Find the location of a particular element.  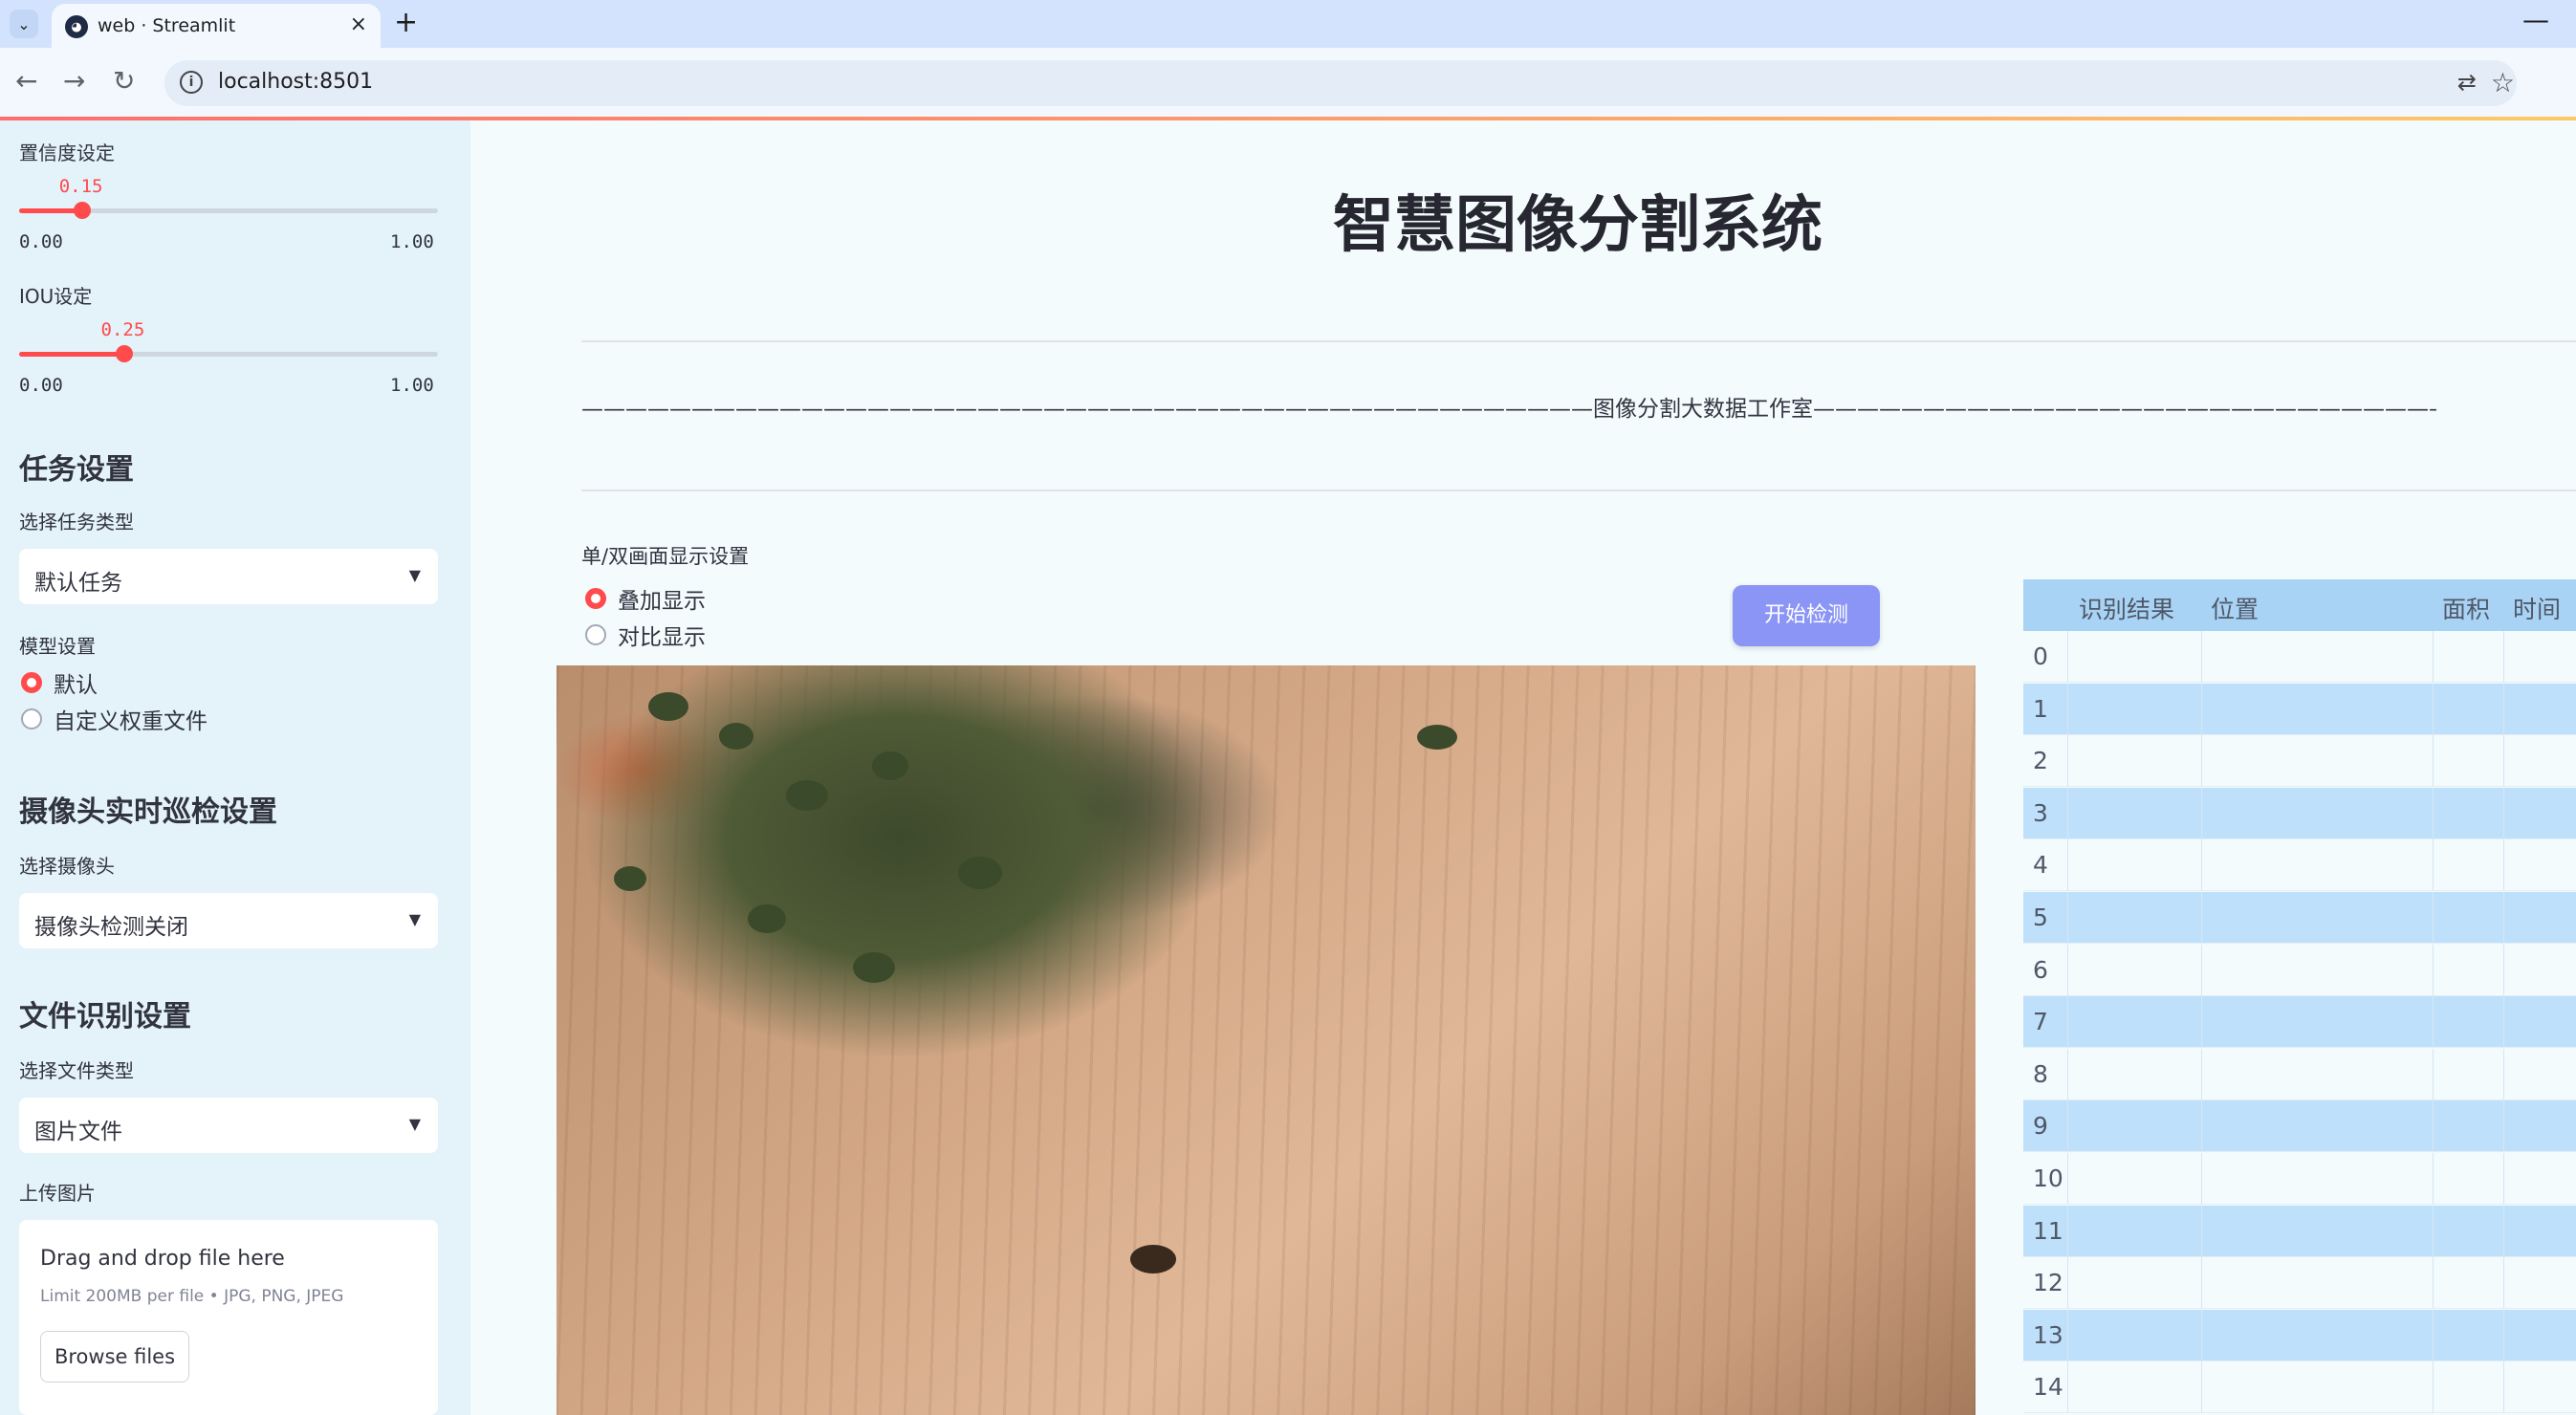

model-option-default: 默认 is located at coordinates (59, 683).